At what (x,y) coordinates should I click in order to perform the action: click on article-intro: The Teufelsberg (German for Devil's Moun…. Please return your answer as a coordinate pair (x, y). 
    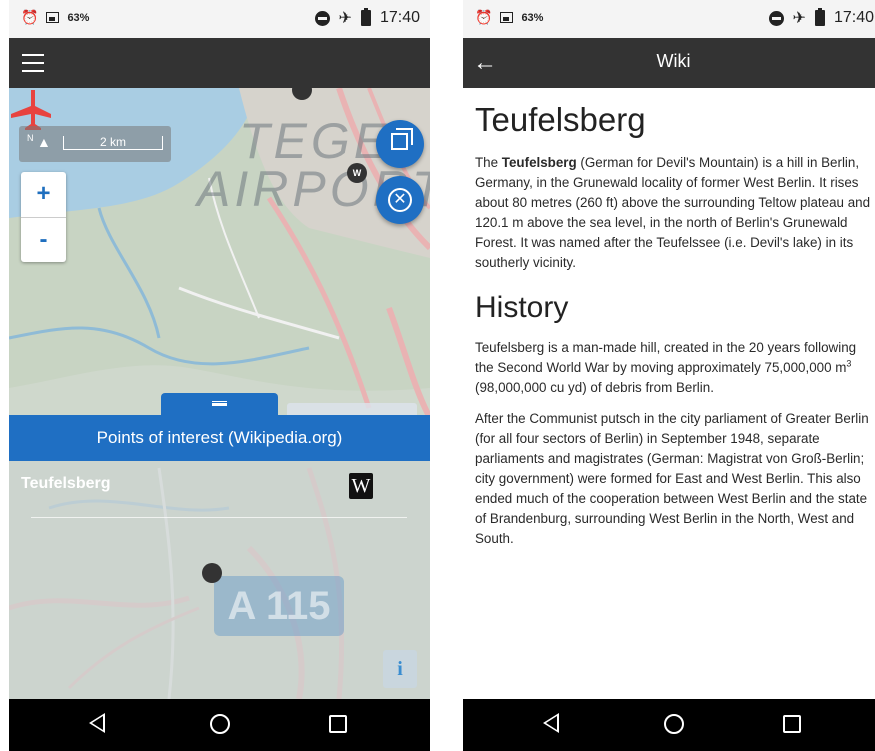
    Looking at the image, I should click on (673, 212).